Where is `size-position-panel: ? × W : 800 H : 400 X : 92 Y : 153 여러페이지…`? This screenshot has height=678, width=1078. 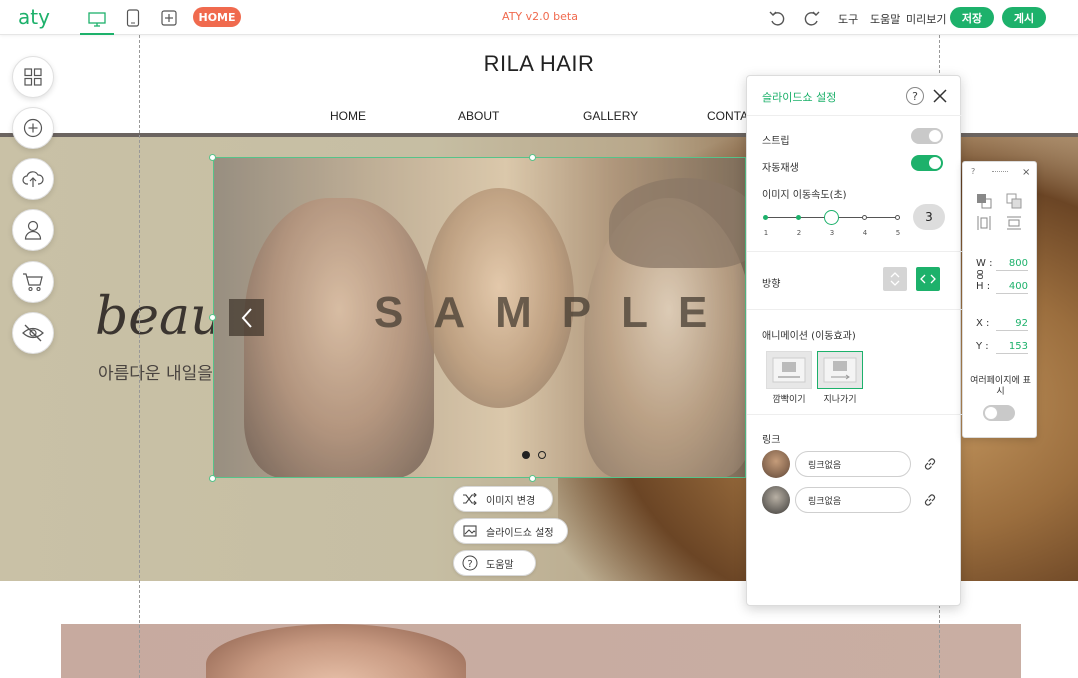
size-position-panel: ? × W : 800 H : 400 X : 92 Y : 153 여러페이지… is located at coordinates (999, 299).